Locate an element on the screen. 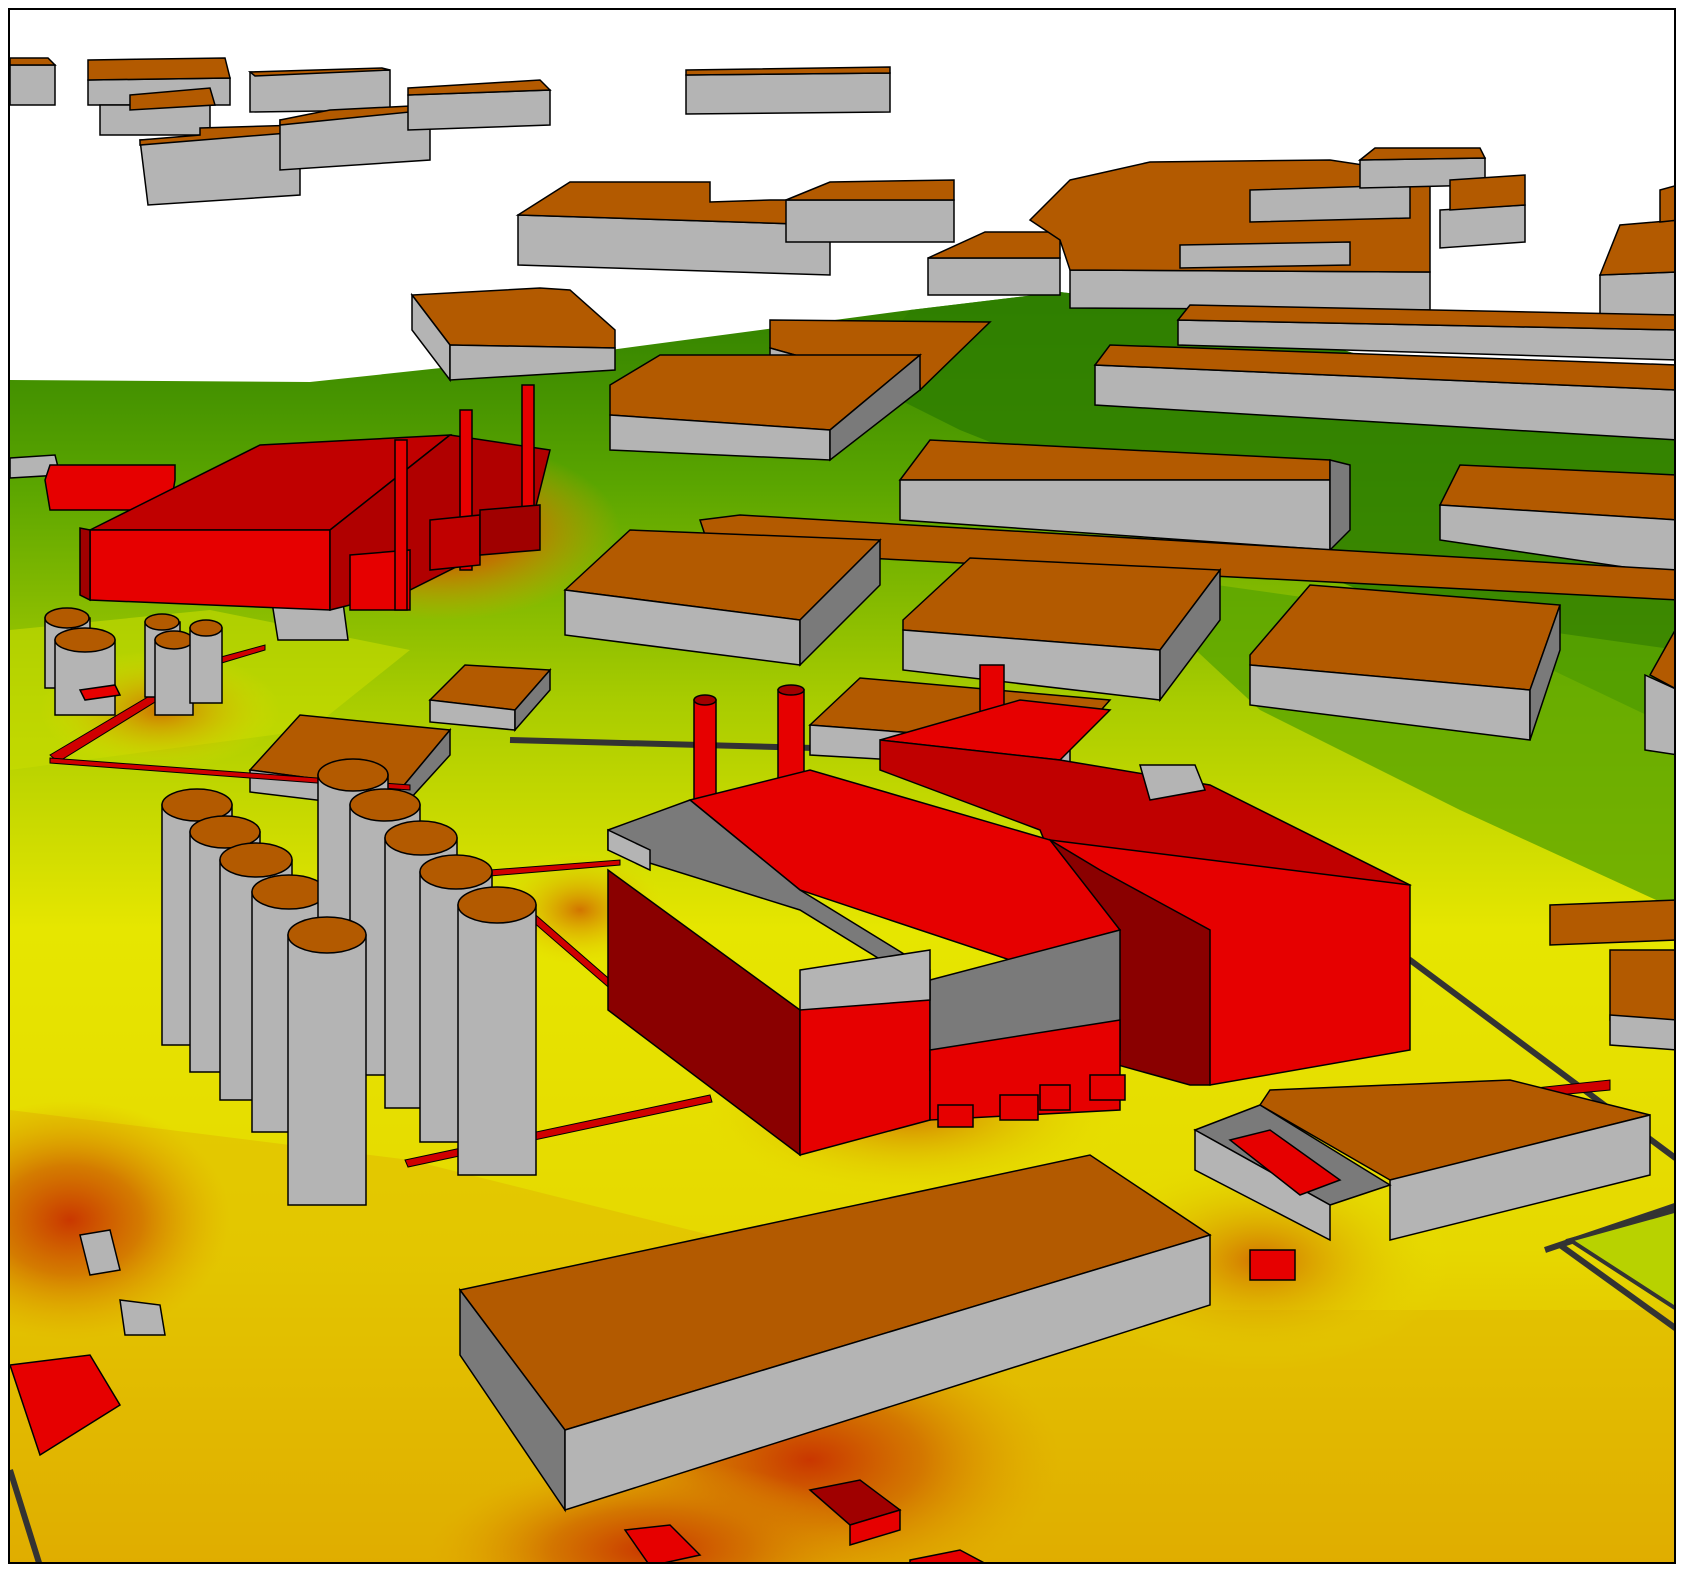  distant-buildings-left is located at coordinates (450, 131).